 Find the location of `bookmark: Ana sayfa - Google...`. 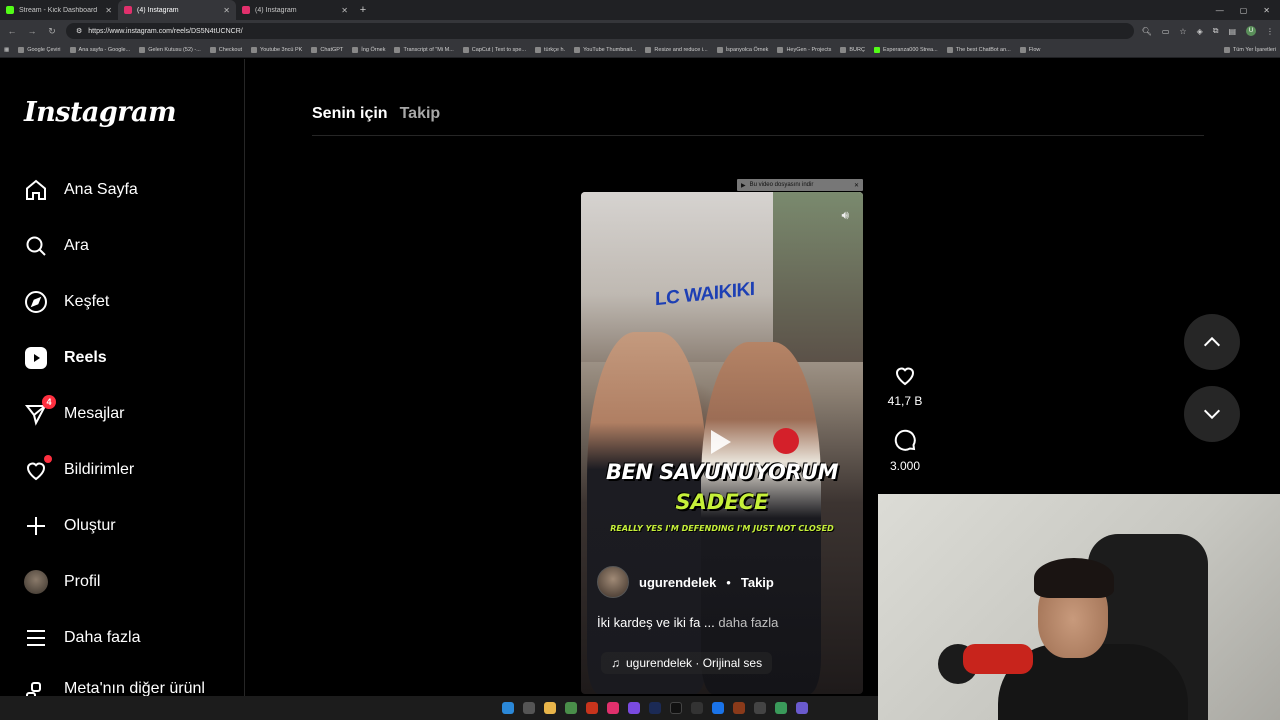

bookmark: Ana sayfa - Google... is located at coordinates (99, 49).